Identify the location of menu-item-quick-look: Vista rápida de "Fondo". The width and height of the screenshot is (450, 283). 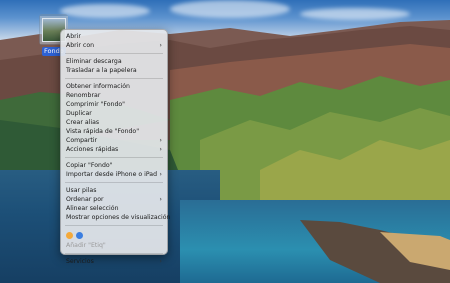
(114, 131).